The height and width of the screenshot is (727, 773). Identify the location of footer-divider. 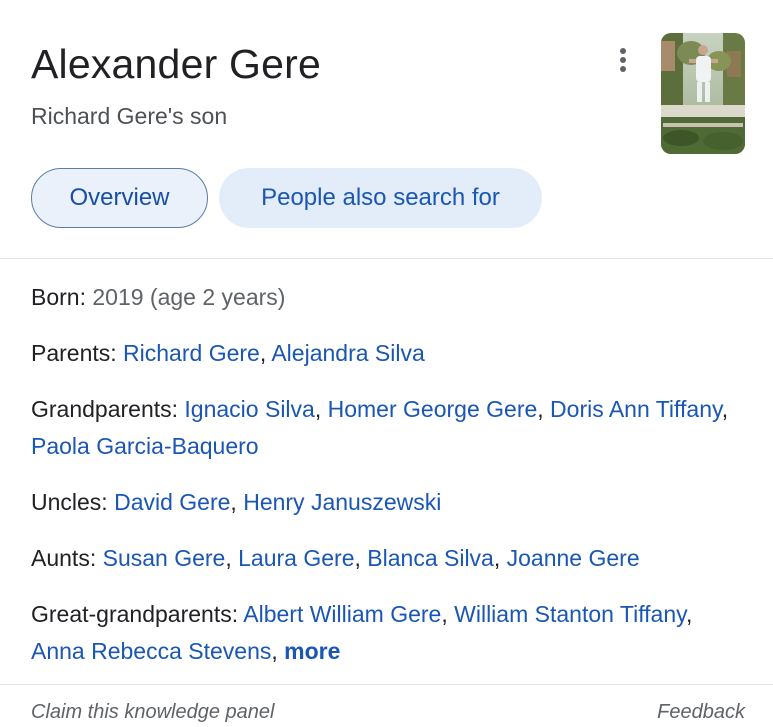
(386, 684).